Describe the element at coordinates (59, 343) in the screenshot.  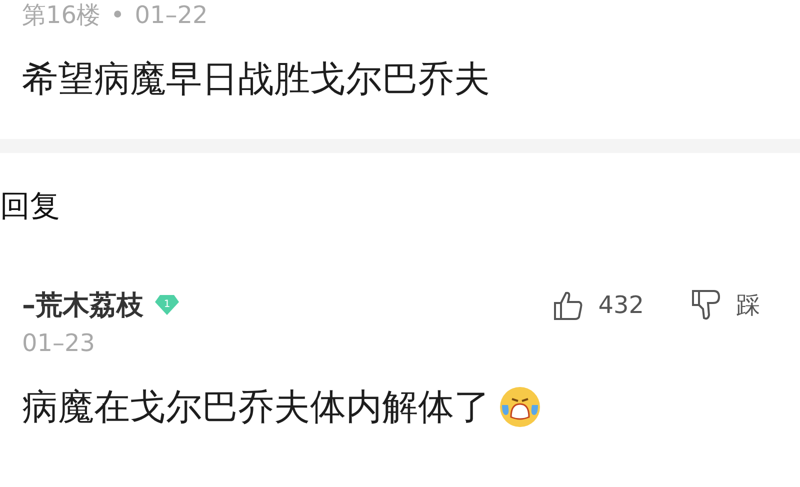
I see `comment-date: 01–23` at that location.